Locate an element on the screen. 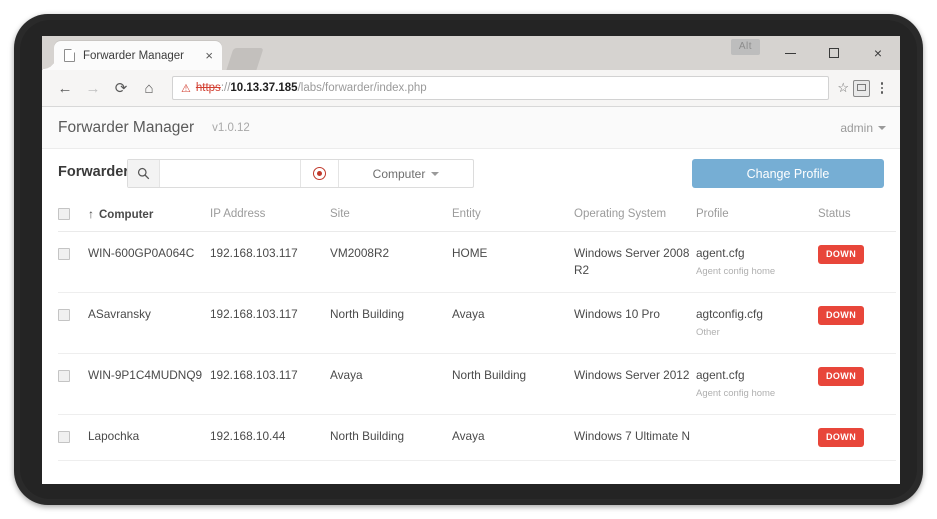  sort-ascending-icon: ↑ is located at coordinates (91, 214).